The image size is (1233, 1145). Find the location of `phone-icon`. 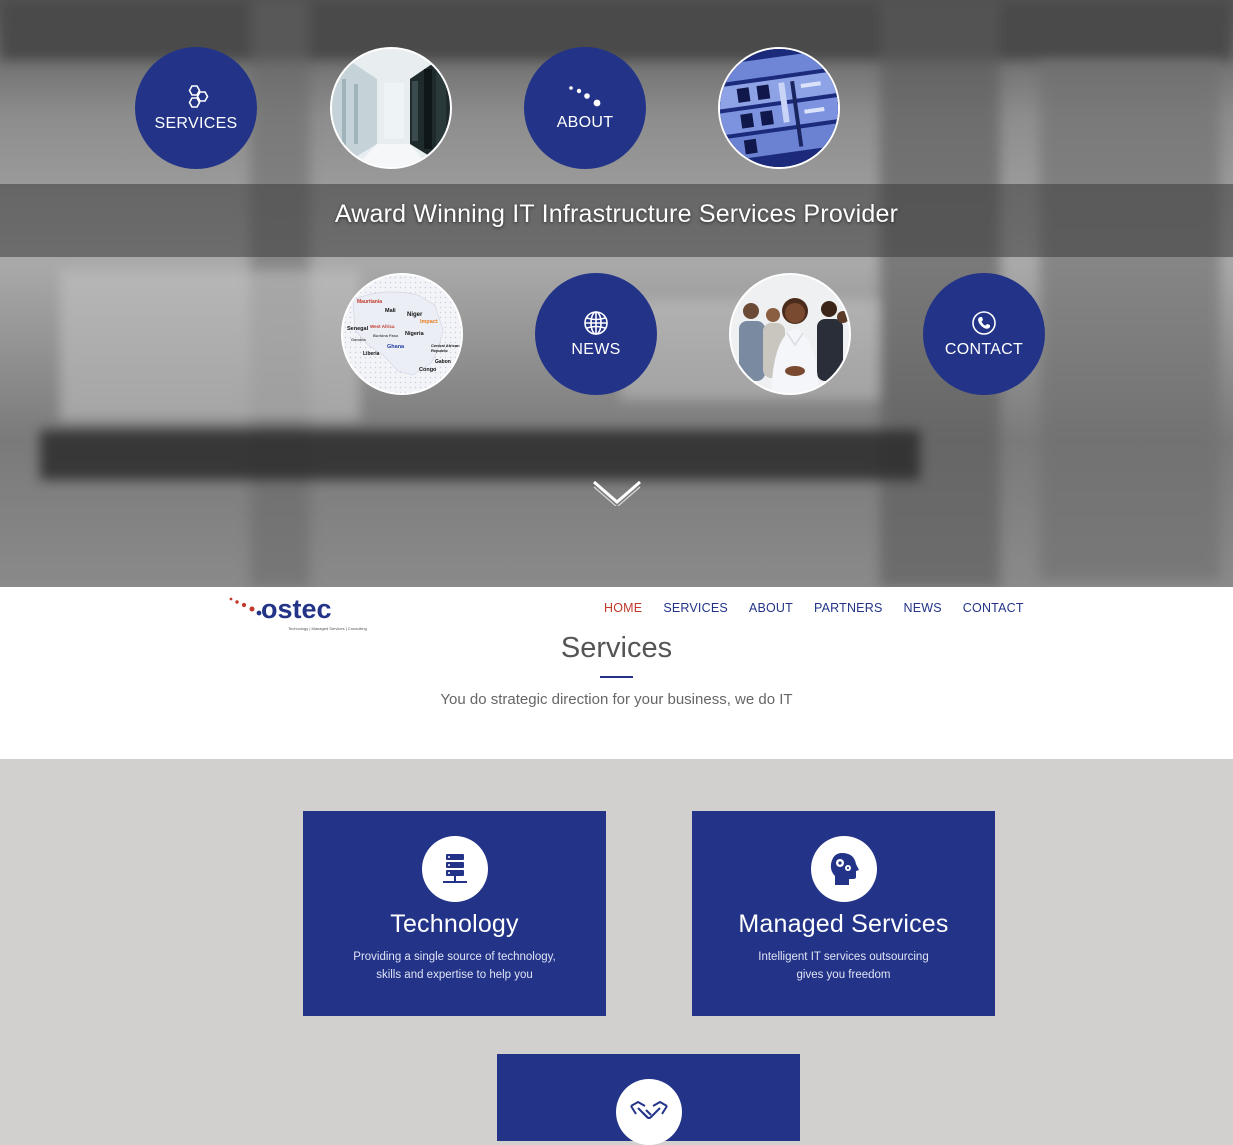

phone-icon is located at coordinates (984, 323).